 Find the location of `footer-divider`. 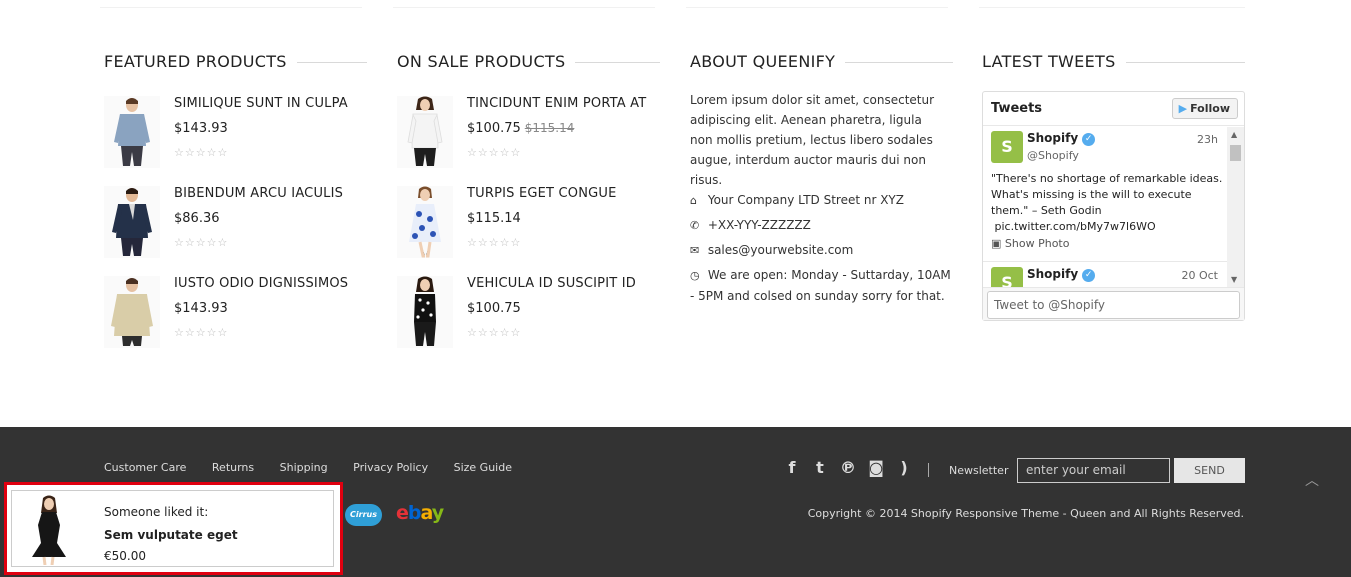

footer-divider is located at coordinates (928, 470).